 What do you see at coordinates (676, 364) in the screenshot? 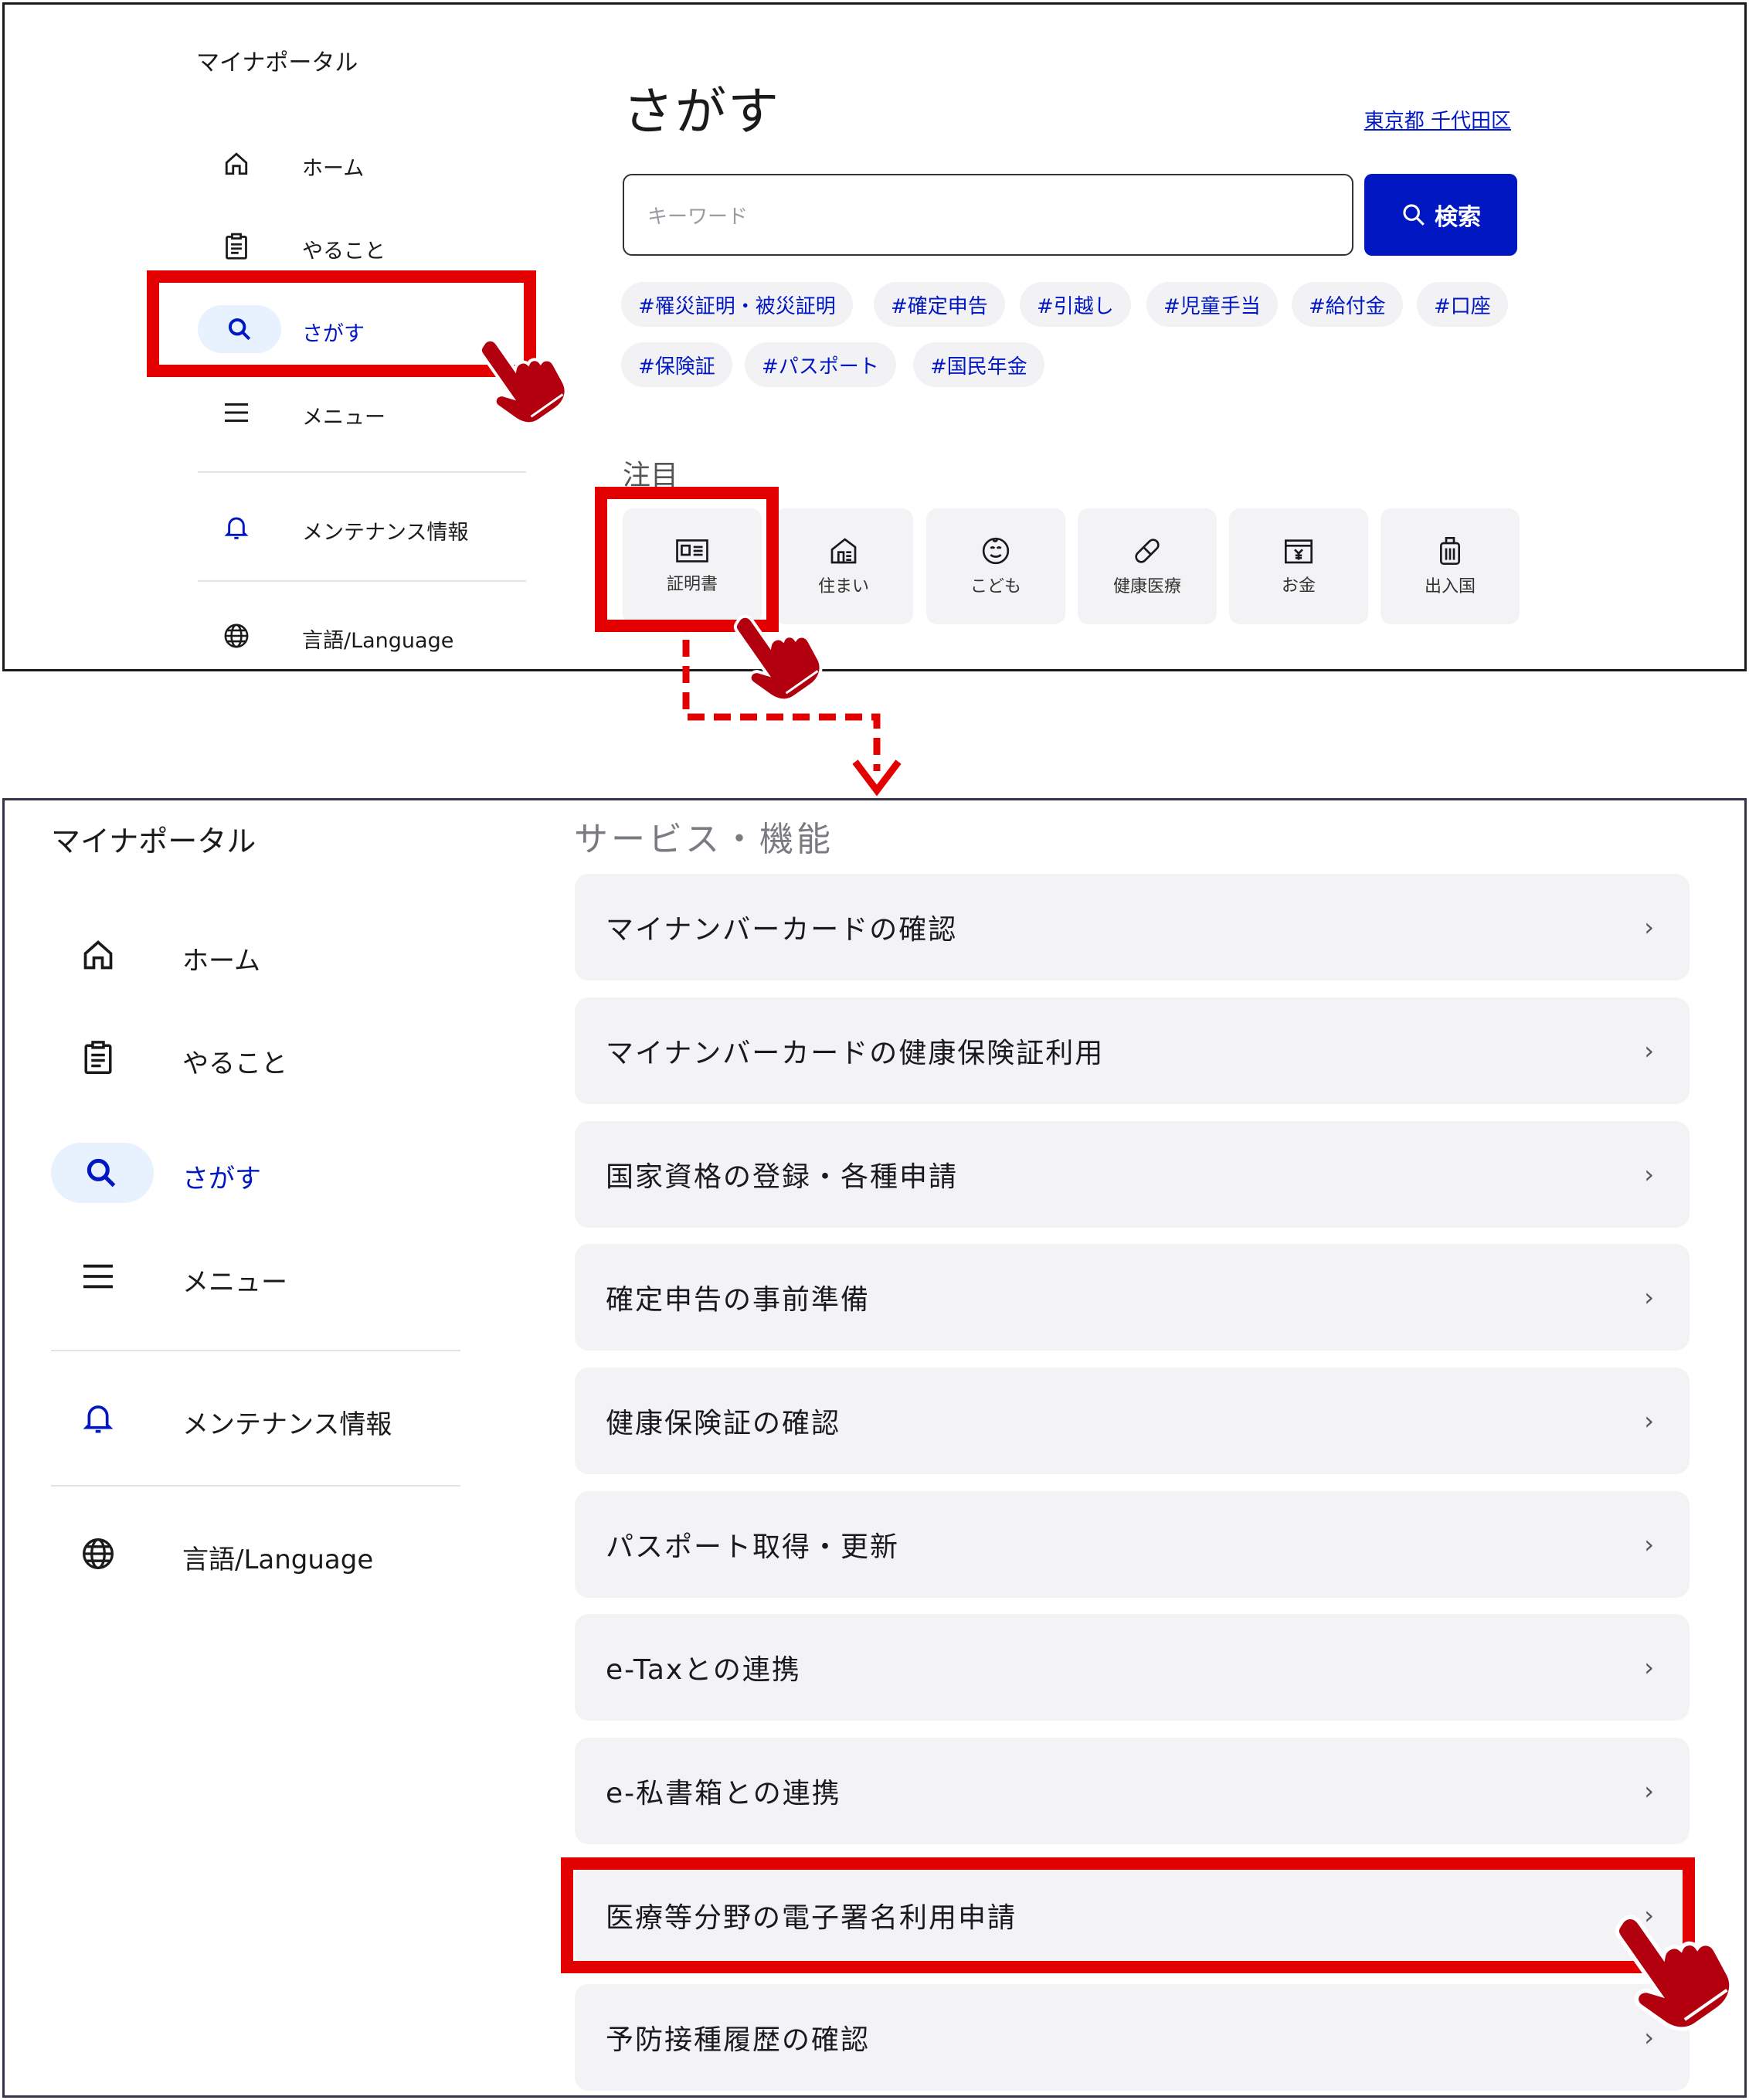
I see `tag-chip: #保険証` at bounding box center [676, 364].